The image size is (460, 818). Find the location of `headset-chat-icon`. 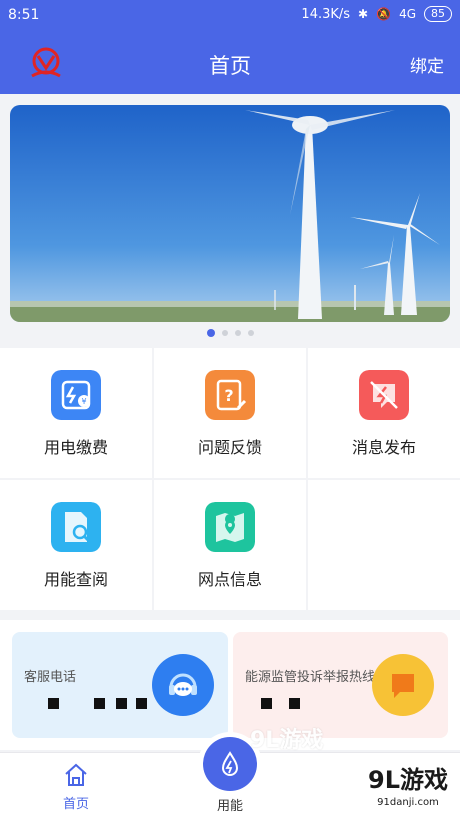

headset-chat-icon is located at coordinates (183, 685).